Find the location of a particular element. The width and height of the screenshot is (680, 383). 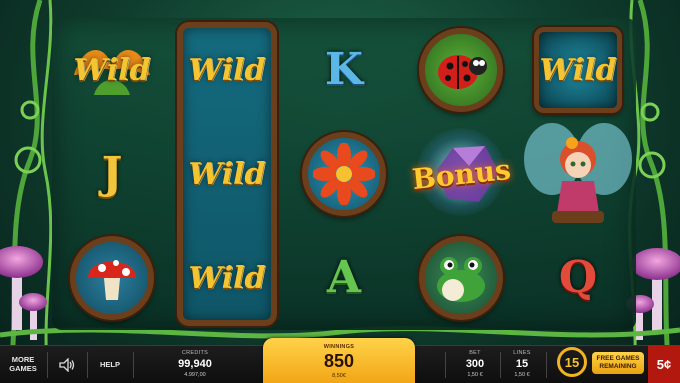

flower-frame is located at coordinates (344, 174).